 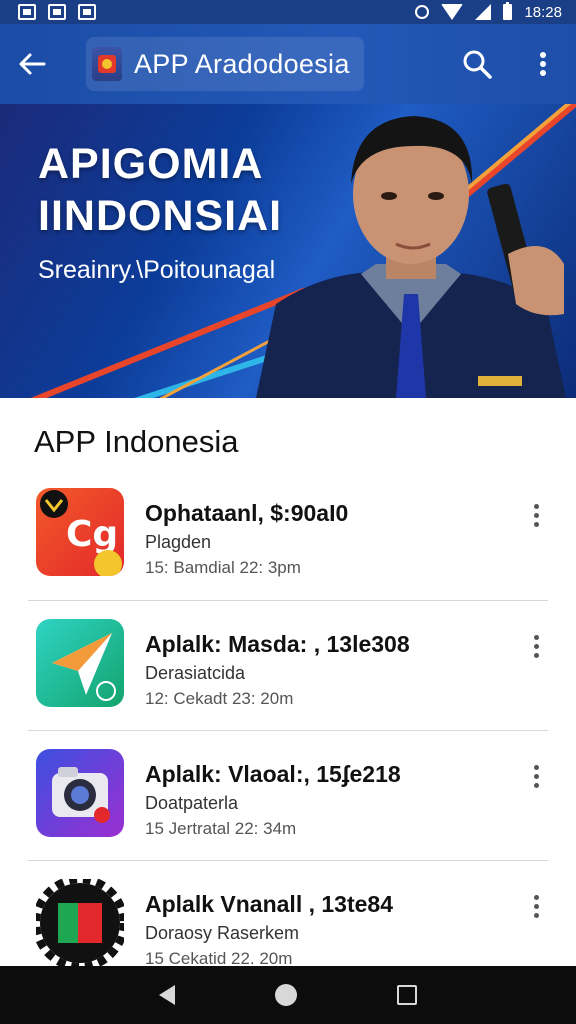 What do you see at coordinates (247, 513) in the screenshot?
I see `list-item-title: Ophataanl, $:90aI0` at bounding box center [247, 513].